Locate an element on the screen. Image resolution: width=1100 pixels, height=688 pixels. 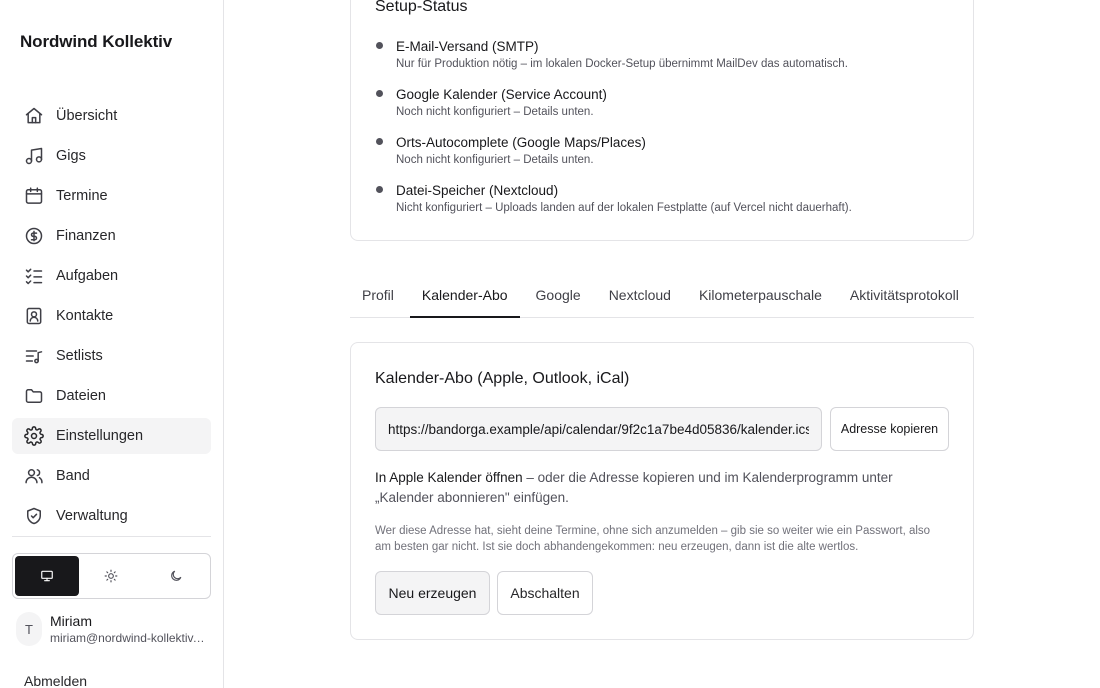
sidebar-item-label: Übersicht is located at coordinates (87, 116).